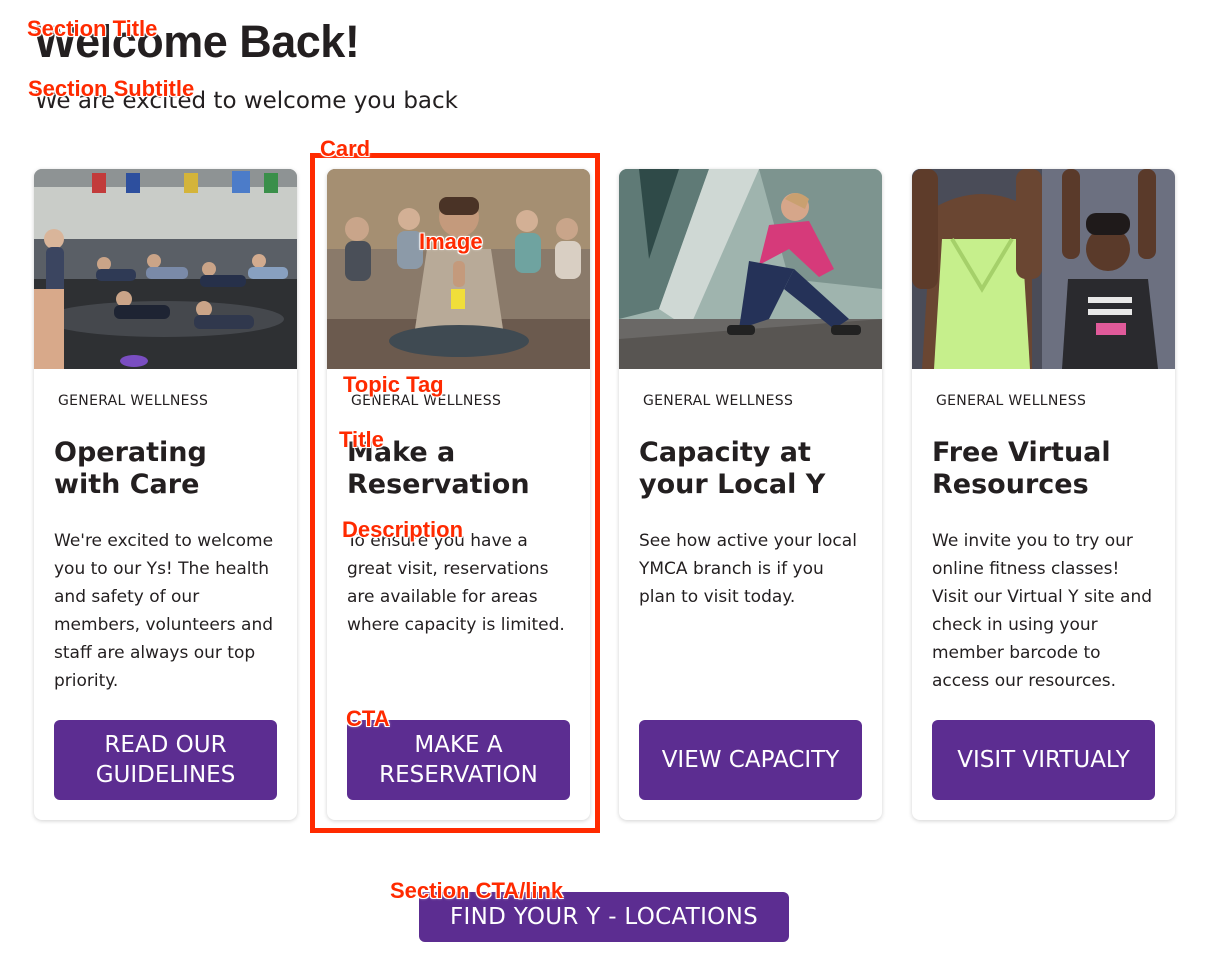 This screenshot has height=966, width=1207. What do you see at coordinates (165, 269) in the screenshot?
I see `card-image-fitness-class` at bounding box center [165, 269].